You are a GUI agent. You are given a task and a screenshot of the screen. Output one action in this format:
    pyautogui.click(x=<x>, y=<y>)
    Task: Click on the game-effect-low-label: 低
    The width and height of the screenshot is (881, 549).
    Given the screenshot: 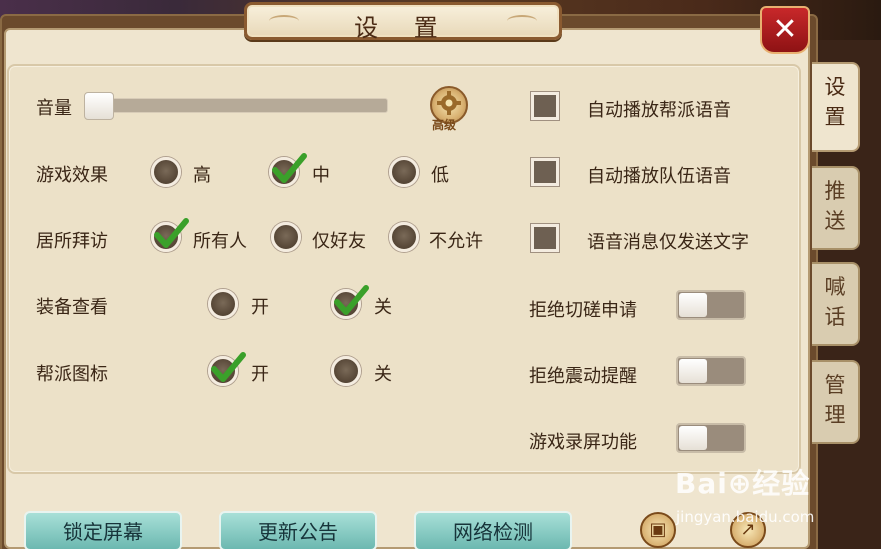 What is the action you would take?
    pyautogui.click(x=440, y=175)
    